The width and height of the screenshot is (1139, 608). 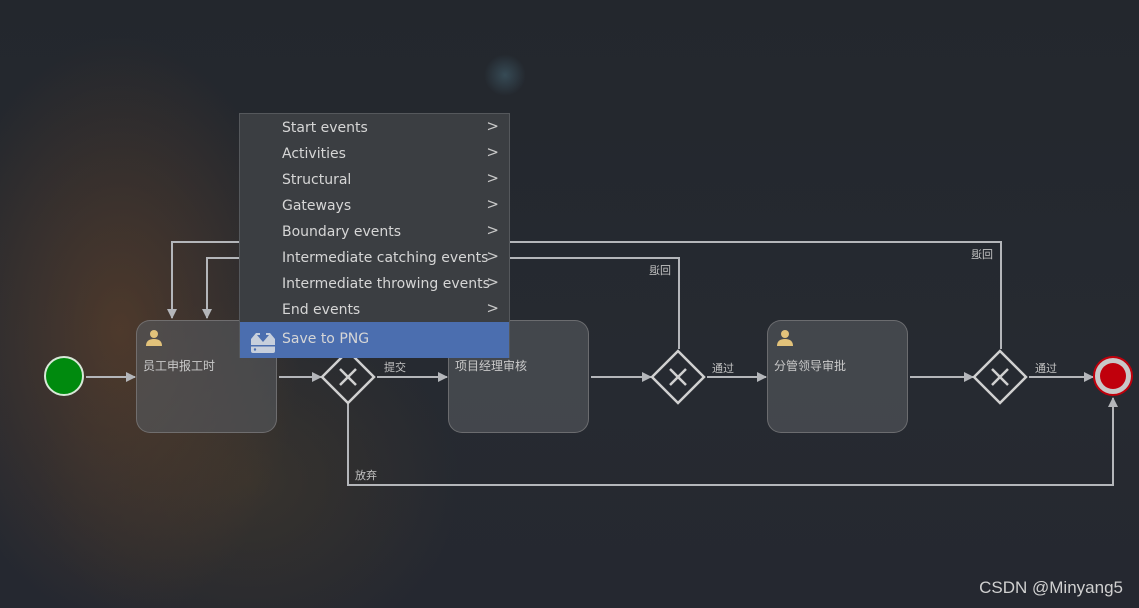 What do you see at coordinates (491, 366) in the screenshot?
I see `task-label: 项目经理审核` at bounding box center [491, 366].